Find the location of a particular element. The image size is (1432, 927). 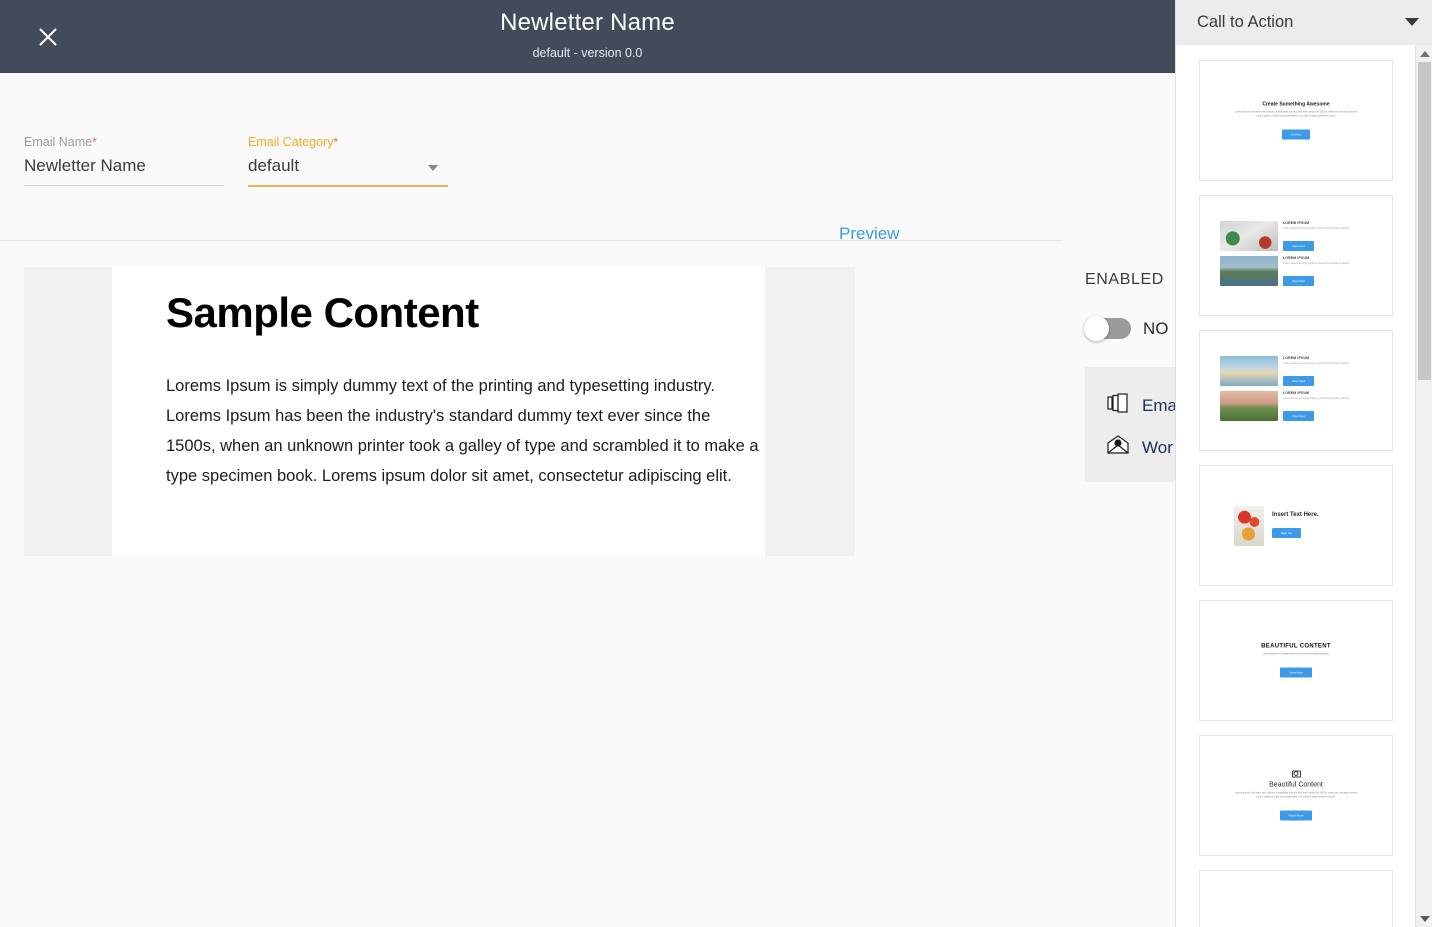

preview-button: Preview is located at coordinates (869, 234).